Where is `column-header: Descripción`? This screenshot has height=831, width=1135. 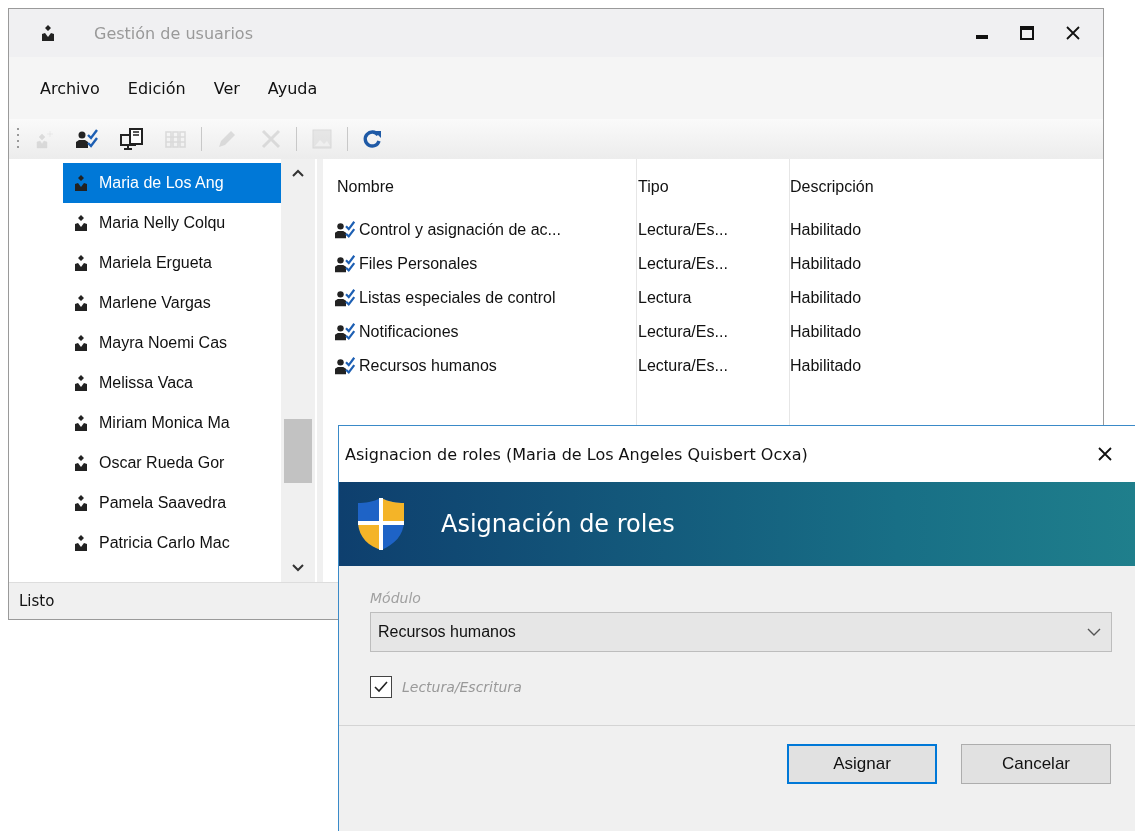
column-header: Descripción is located at coordinates (890, 187).